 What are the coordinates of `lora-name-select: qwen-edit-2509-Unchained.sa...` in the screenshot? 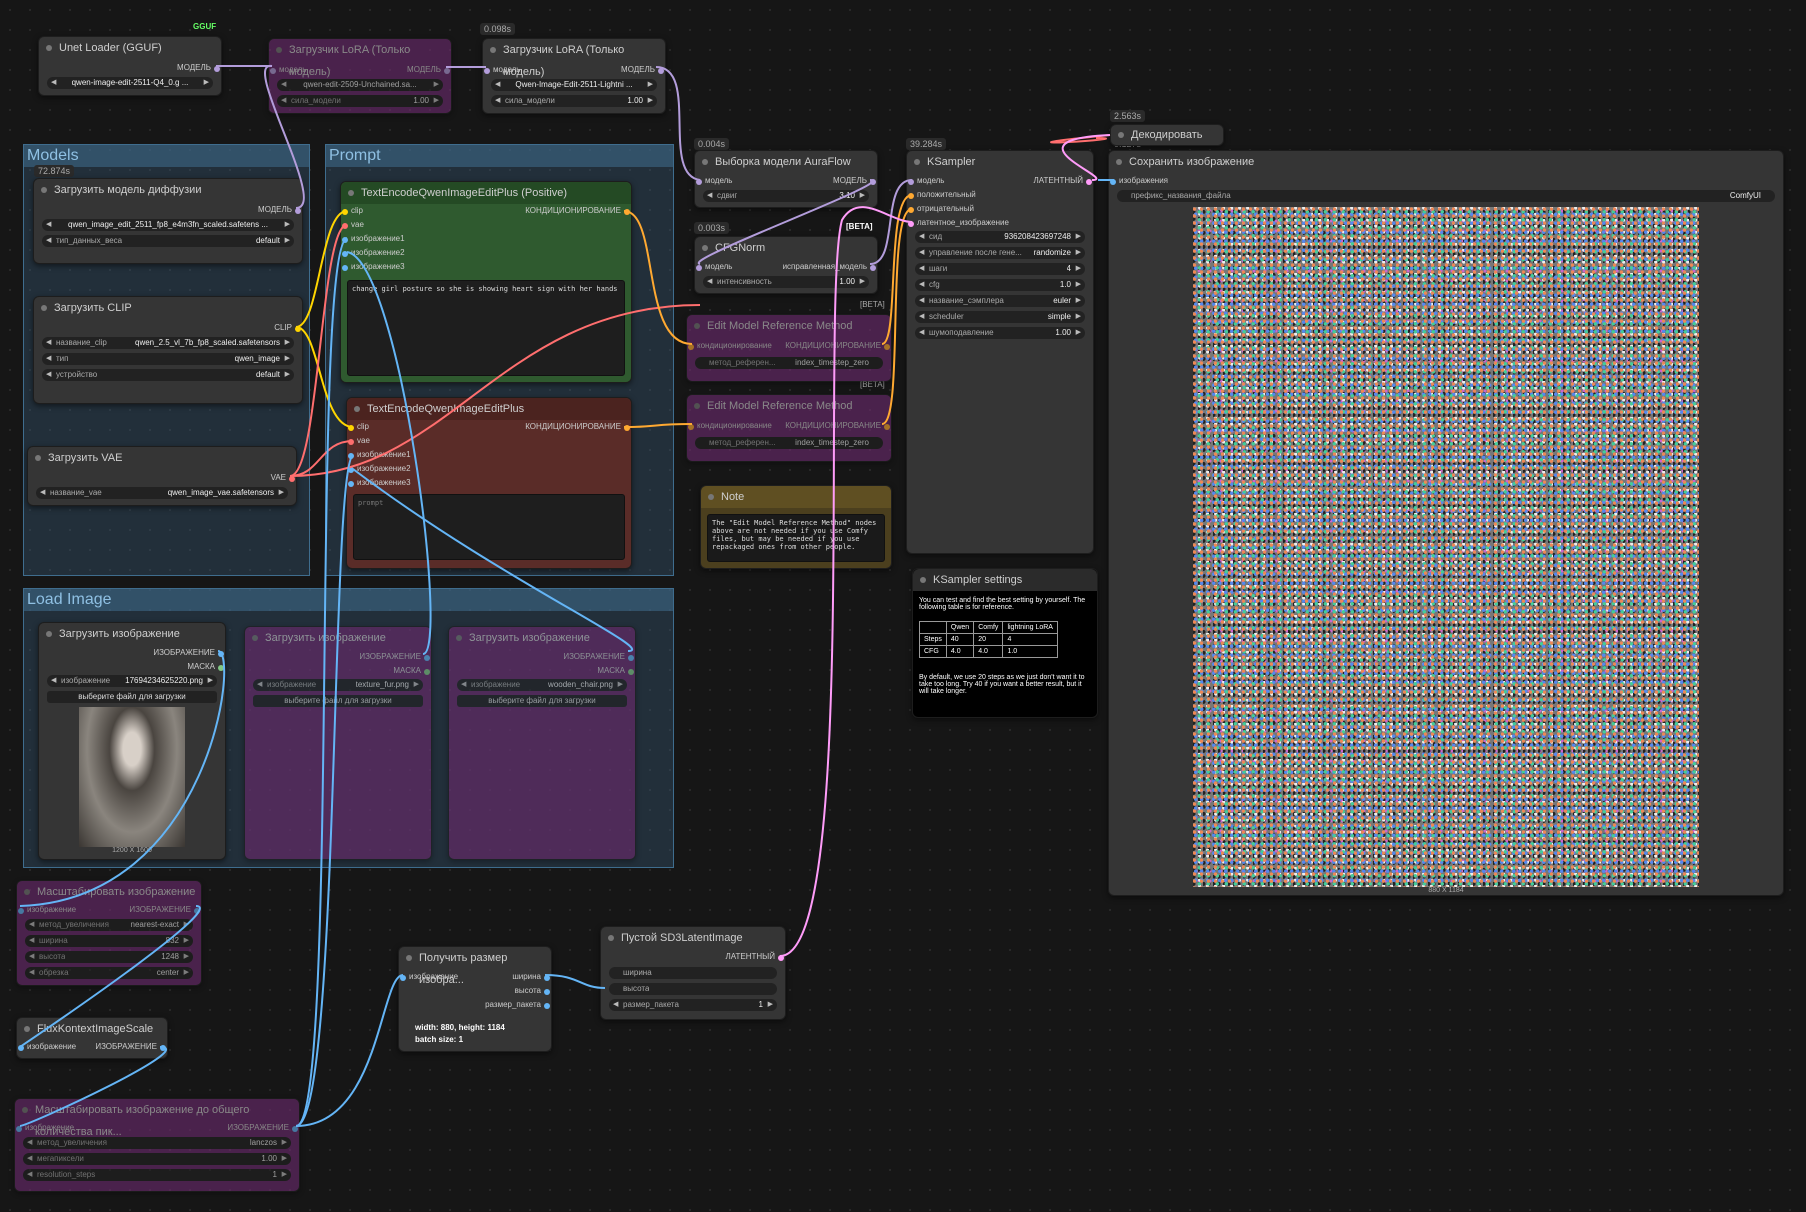 It's located at (360, 85).